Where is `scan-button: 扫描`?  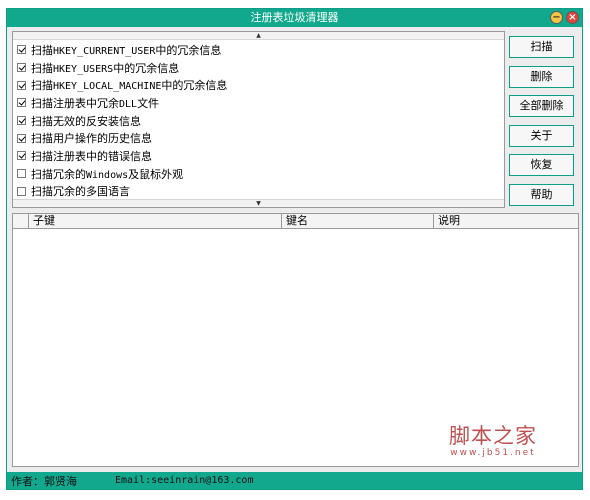 scan-button: 扫描 is located at coordinates (541, 47).